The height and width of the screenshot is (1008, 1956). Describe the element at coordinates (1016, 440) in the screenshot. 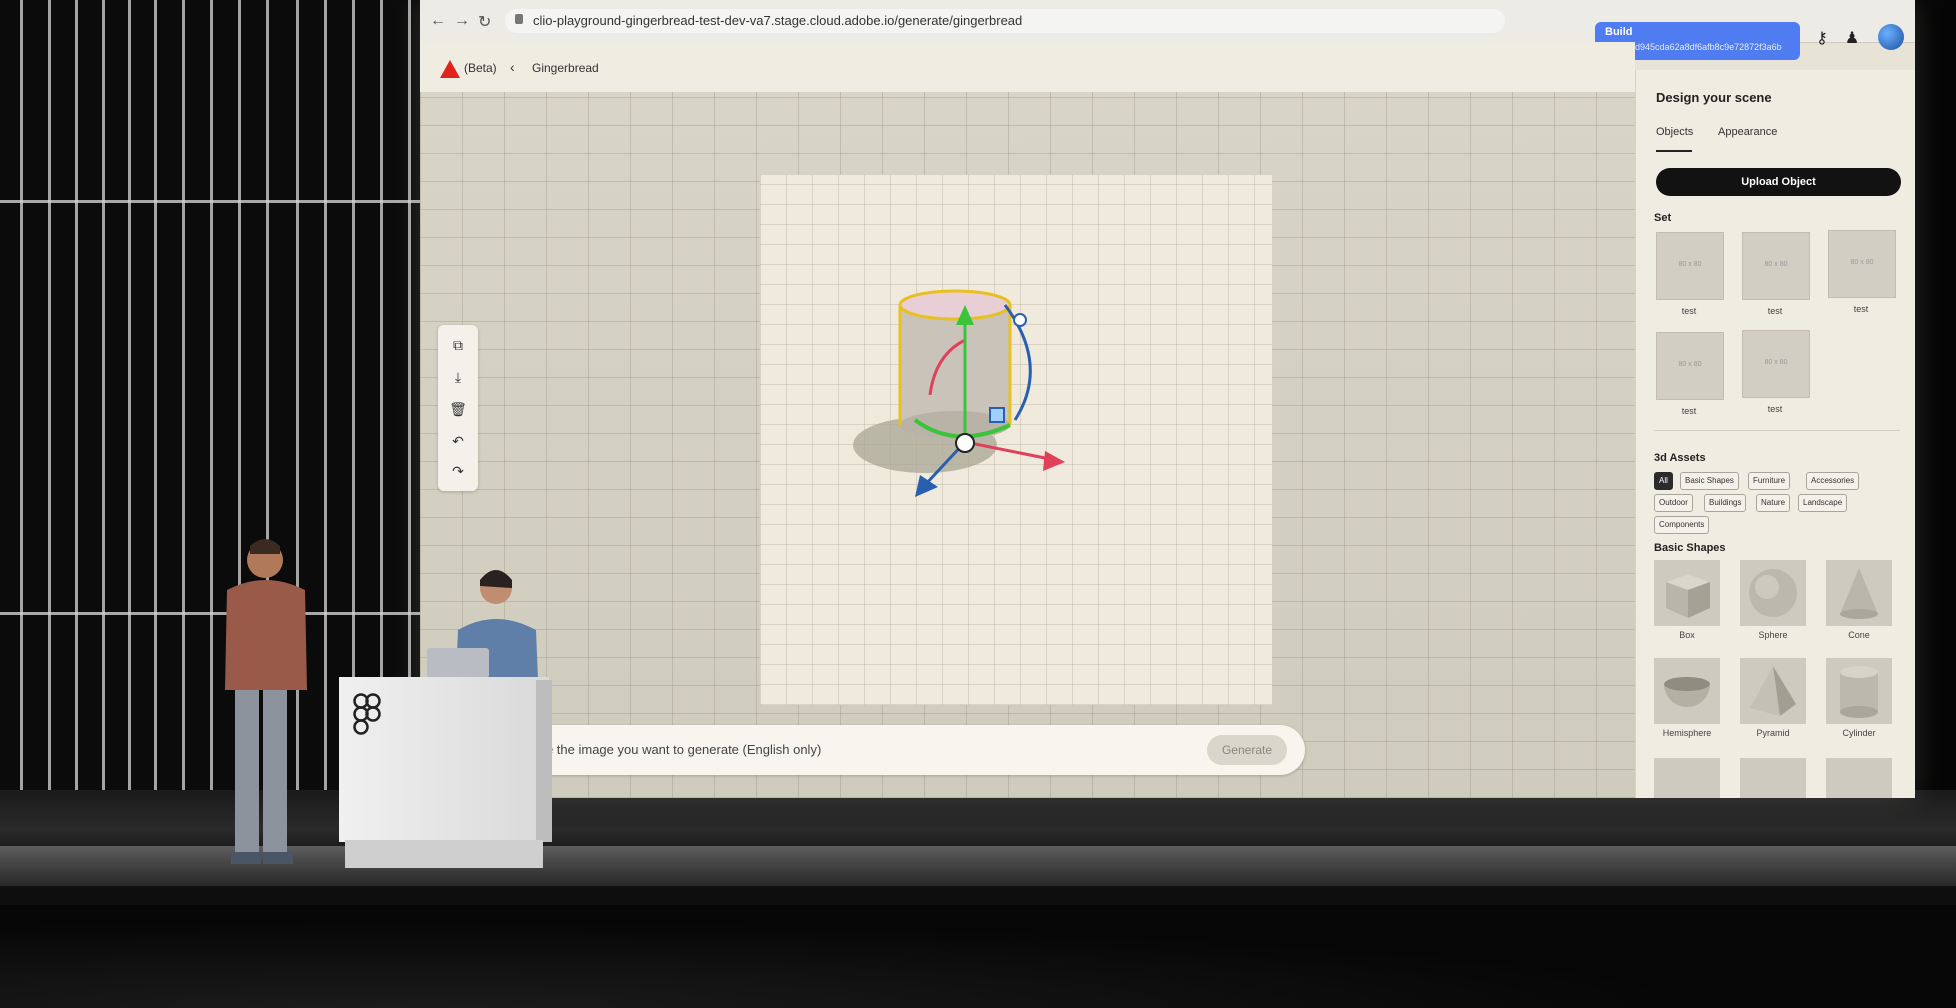

I see `scene-canvas` at that location.